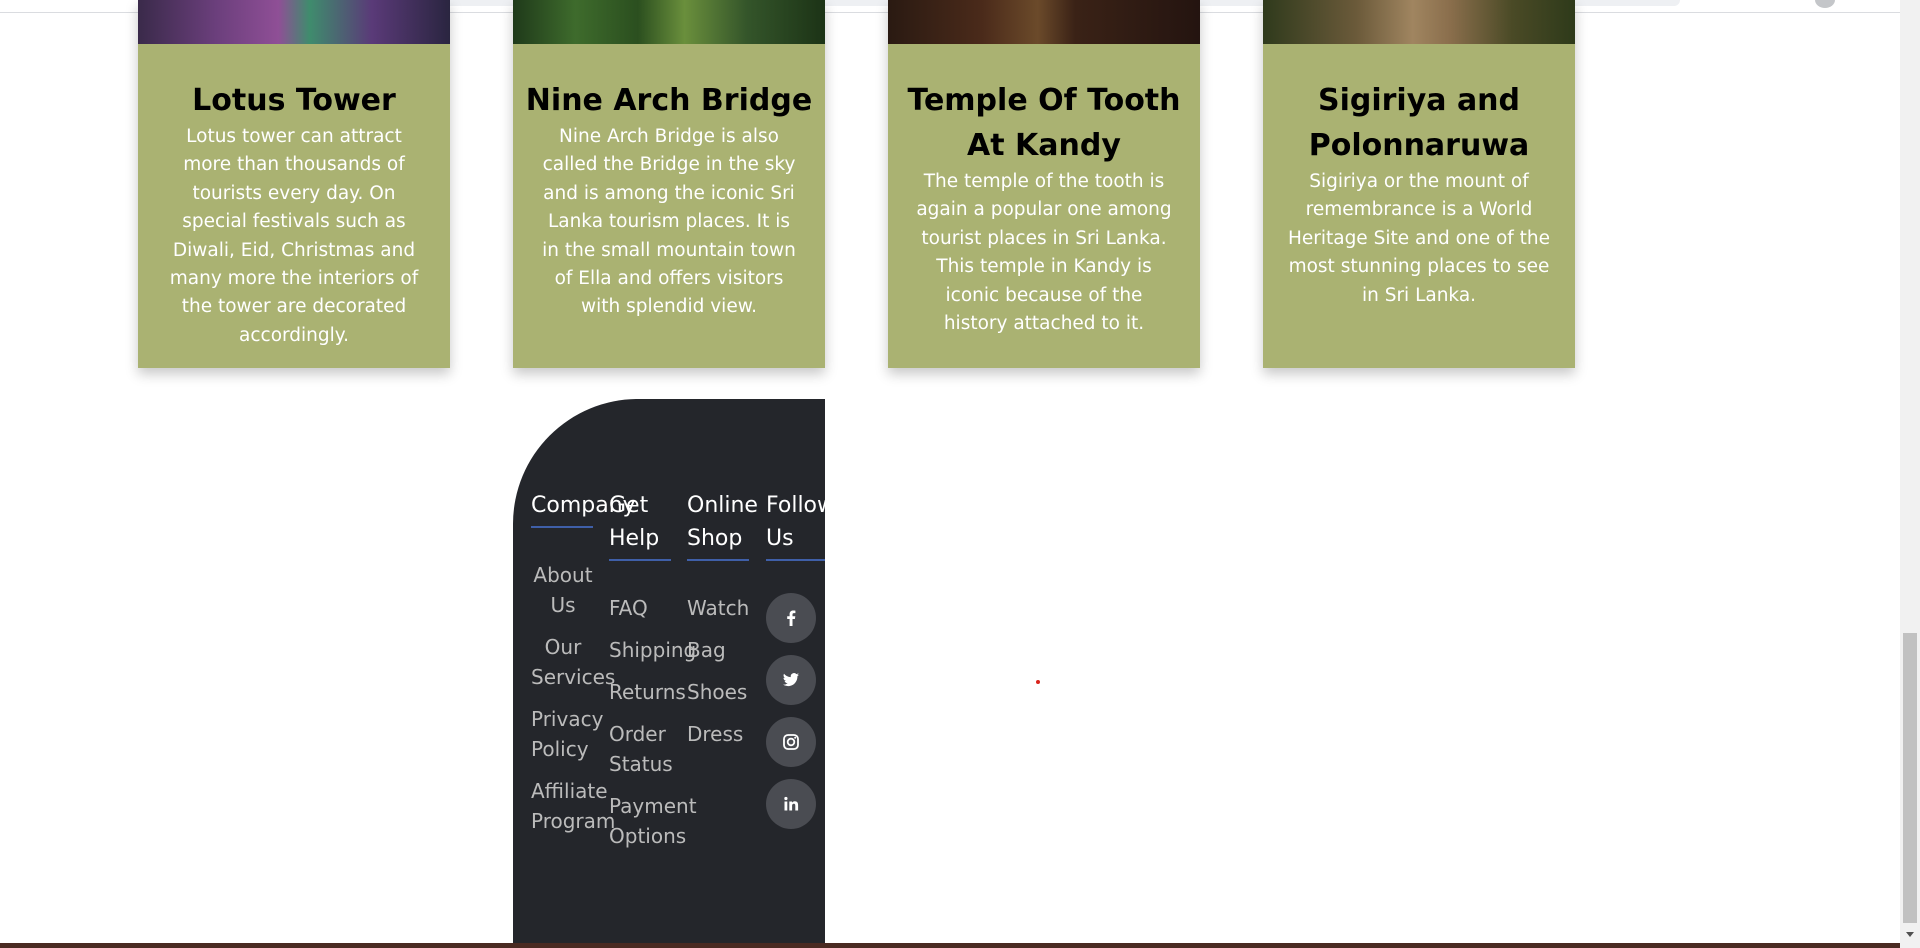 This screenshot has width=1920, height=948. Describe the element at coordinates (791, 804) in the screenshot. I see `linkedin-icon` at that location.